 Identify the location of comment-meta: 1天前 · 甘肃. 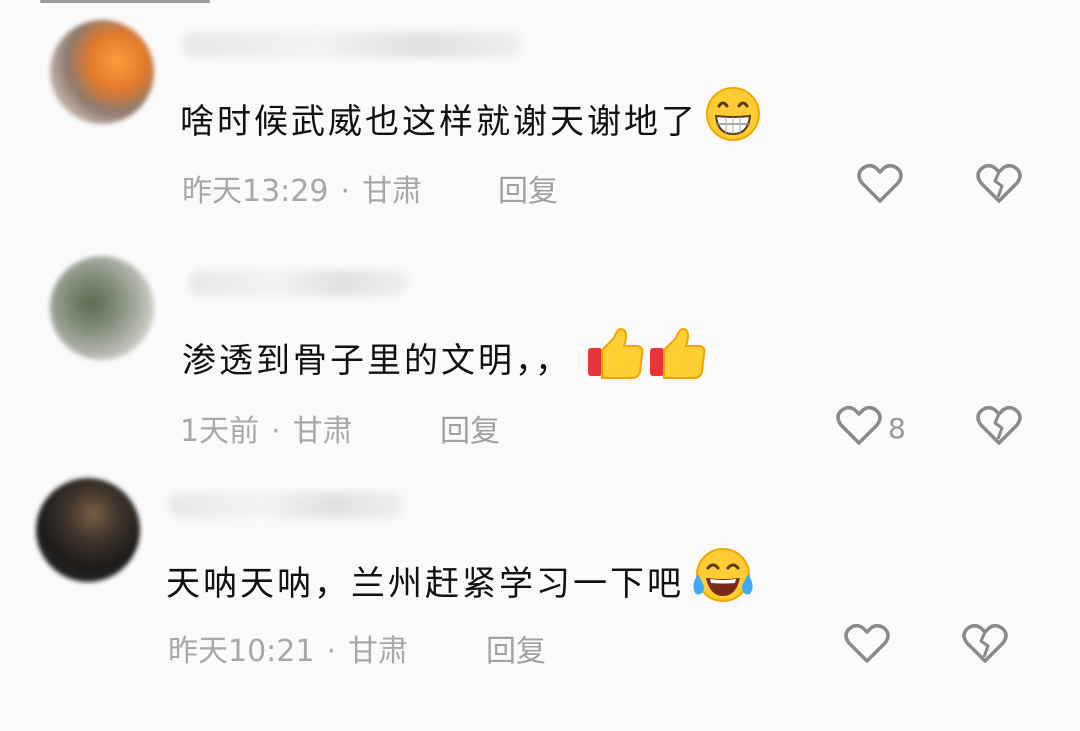
(266, 428).